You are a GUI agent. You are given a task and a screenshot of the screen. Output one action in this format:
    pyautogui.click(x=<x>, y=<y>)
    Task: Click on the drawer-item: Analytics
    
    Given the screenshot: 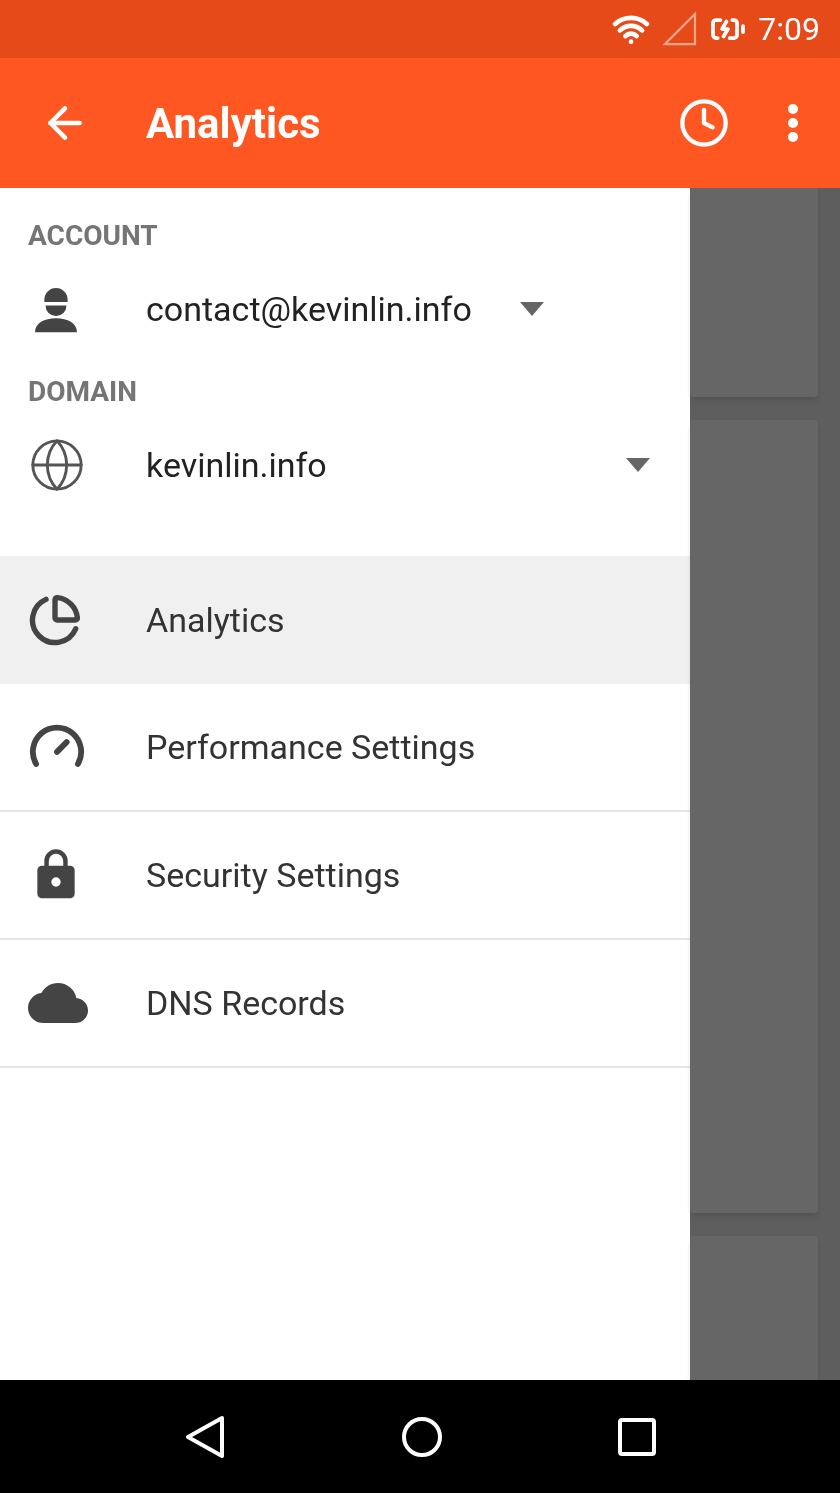 What is the action you would take?
    pyautogui.click(x=345, y=620)
    